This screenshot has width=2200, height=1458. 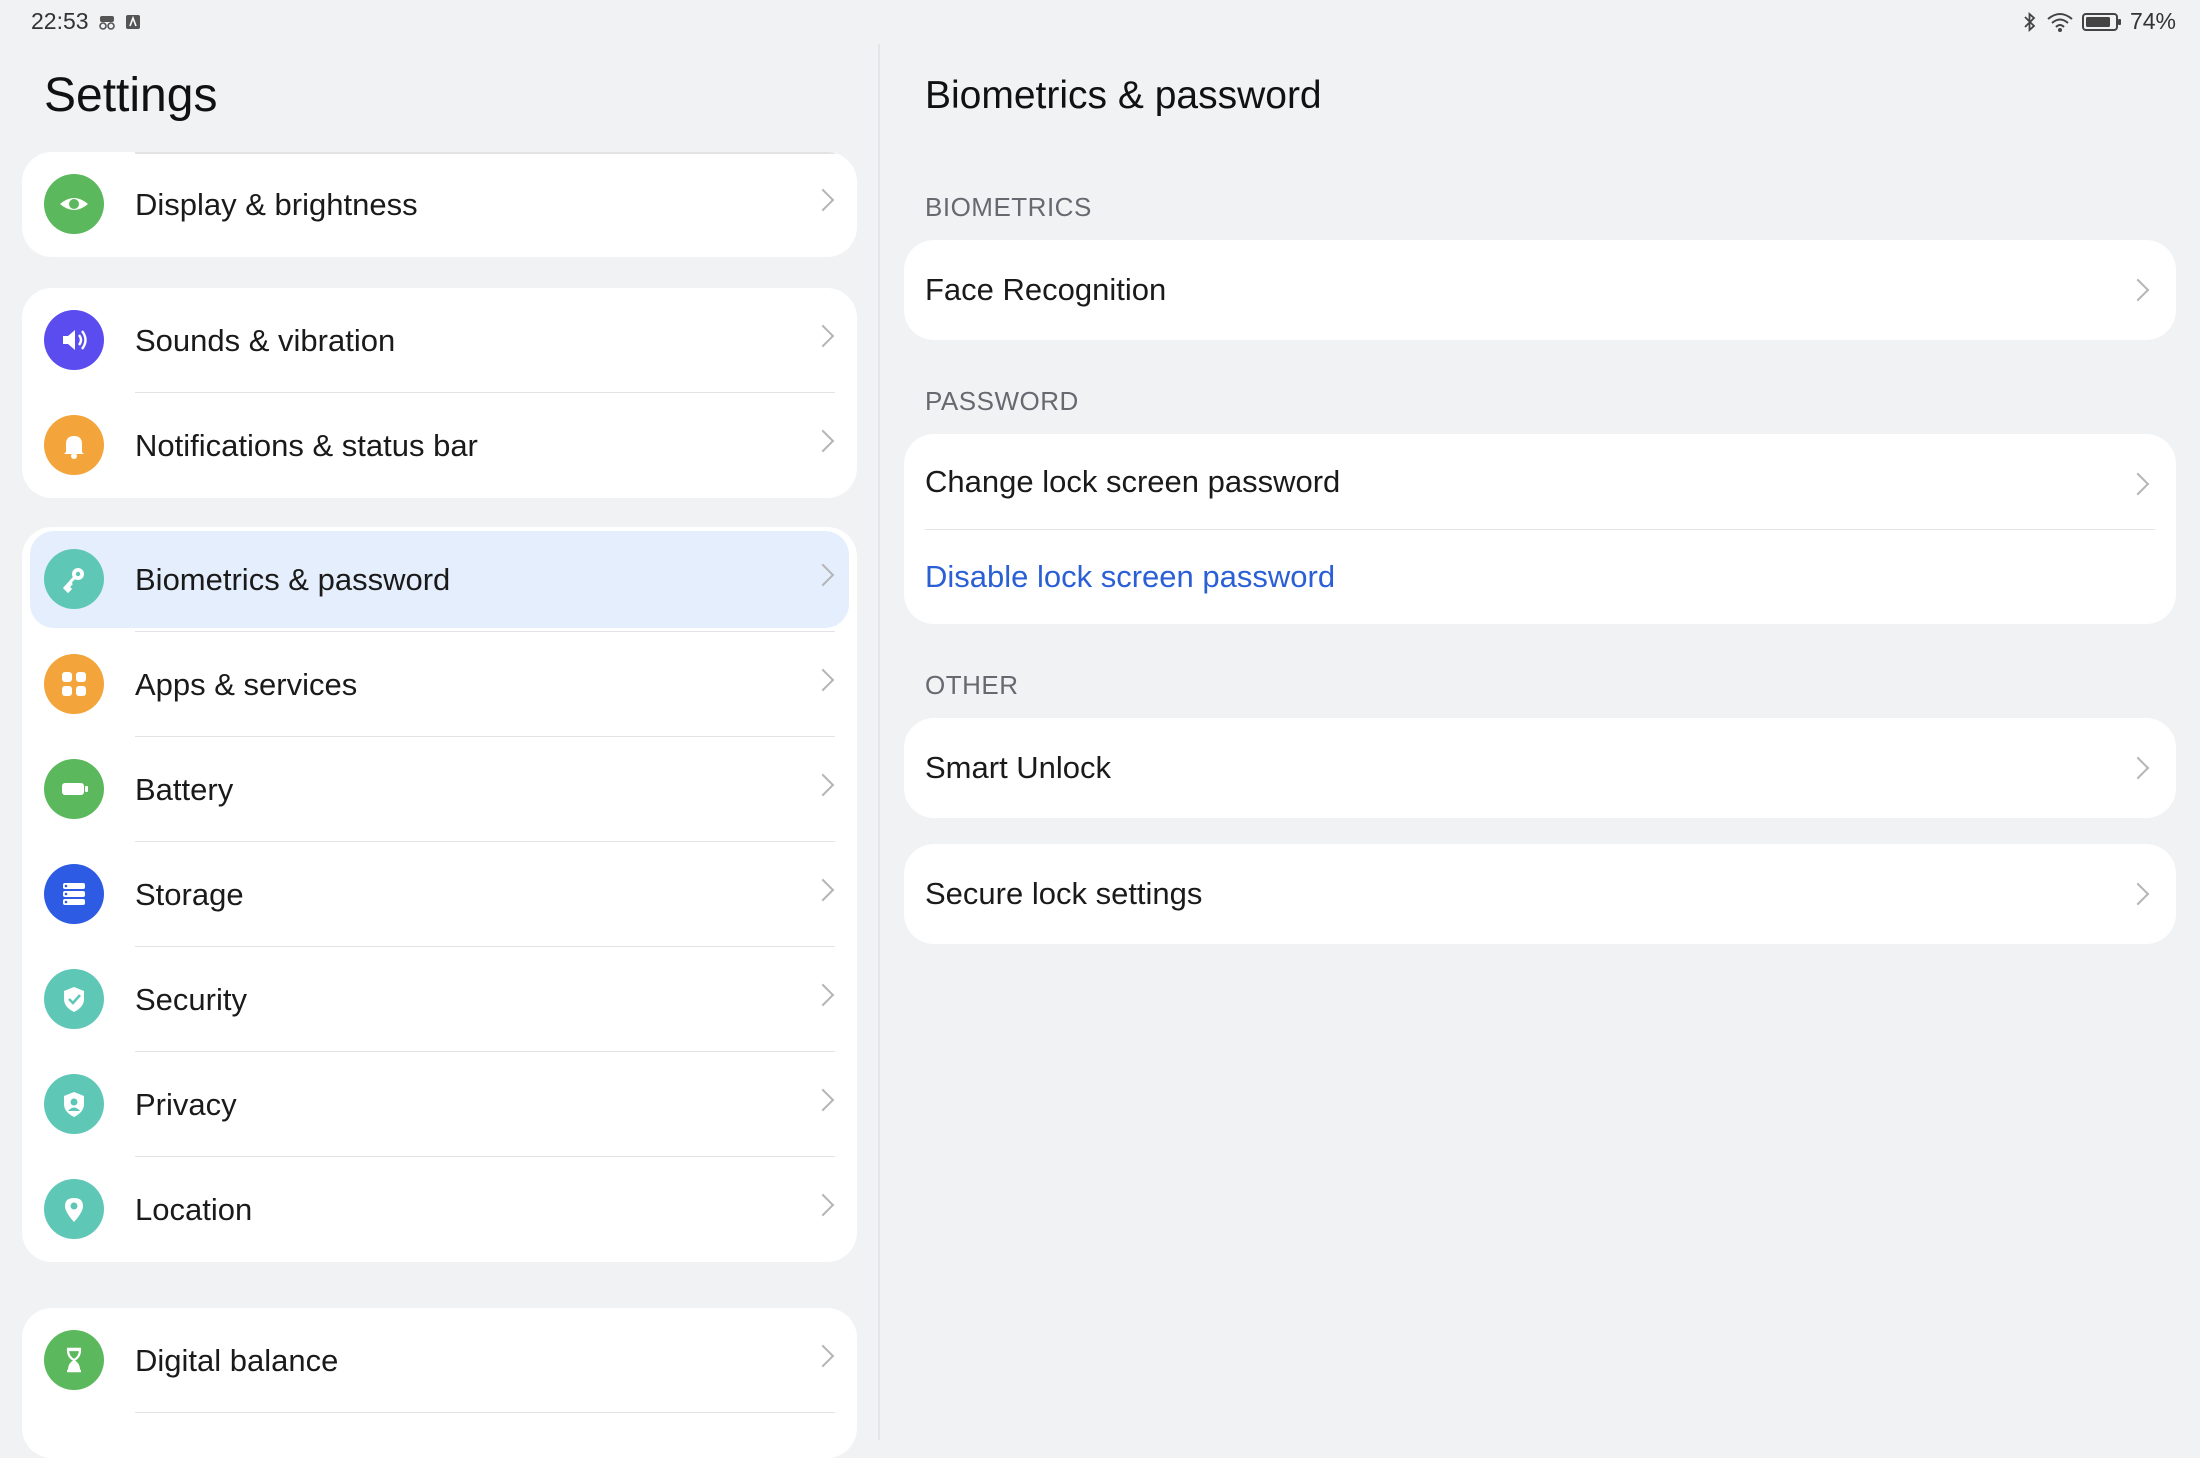 What do you see at coordinates (194, 1209) in the screenshot?
I see `settings-item-label: Location` at bounding box center [194, 1209].